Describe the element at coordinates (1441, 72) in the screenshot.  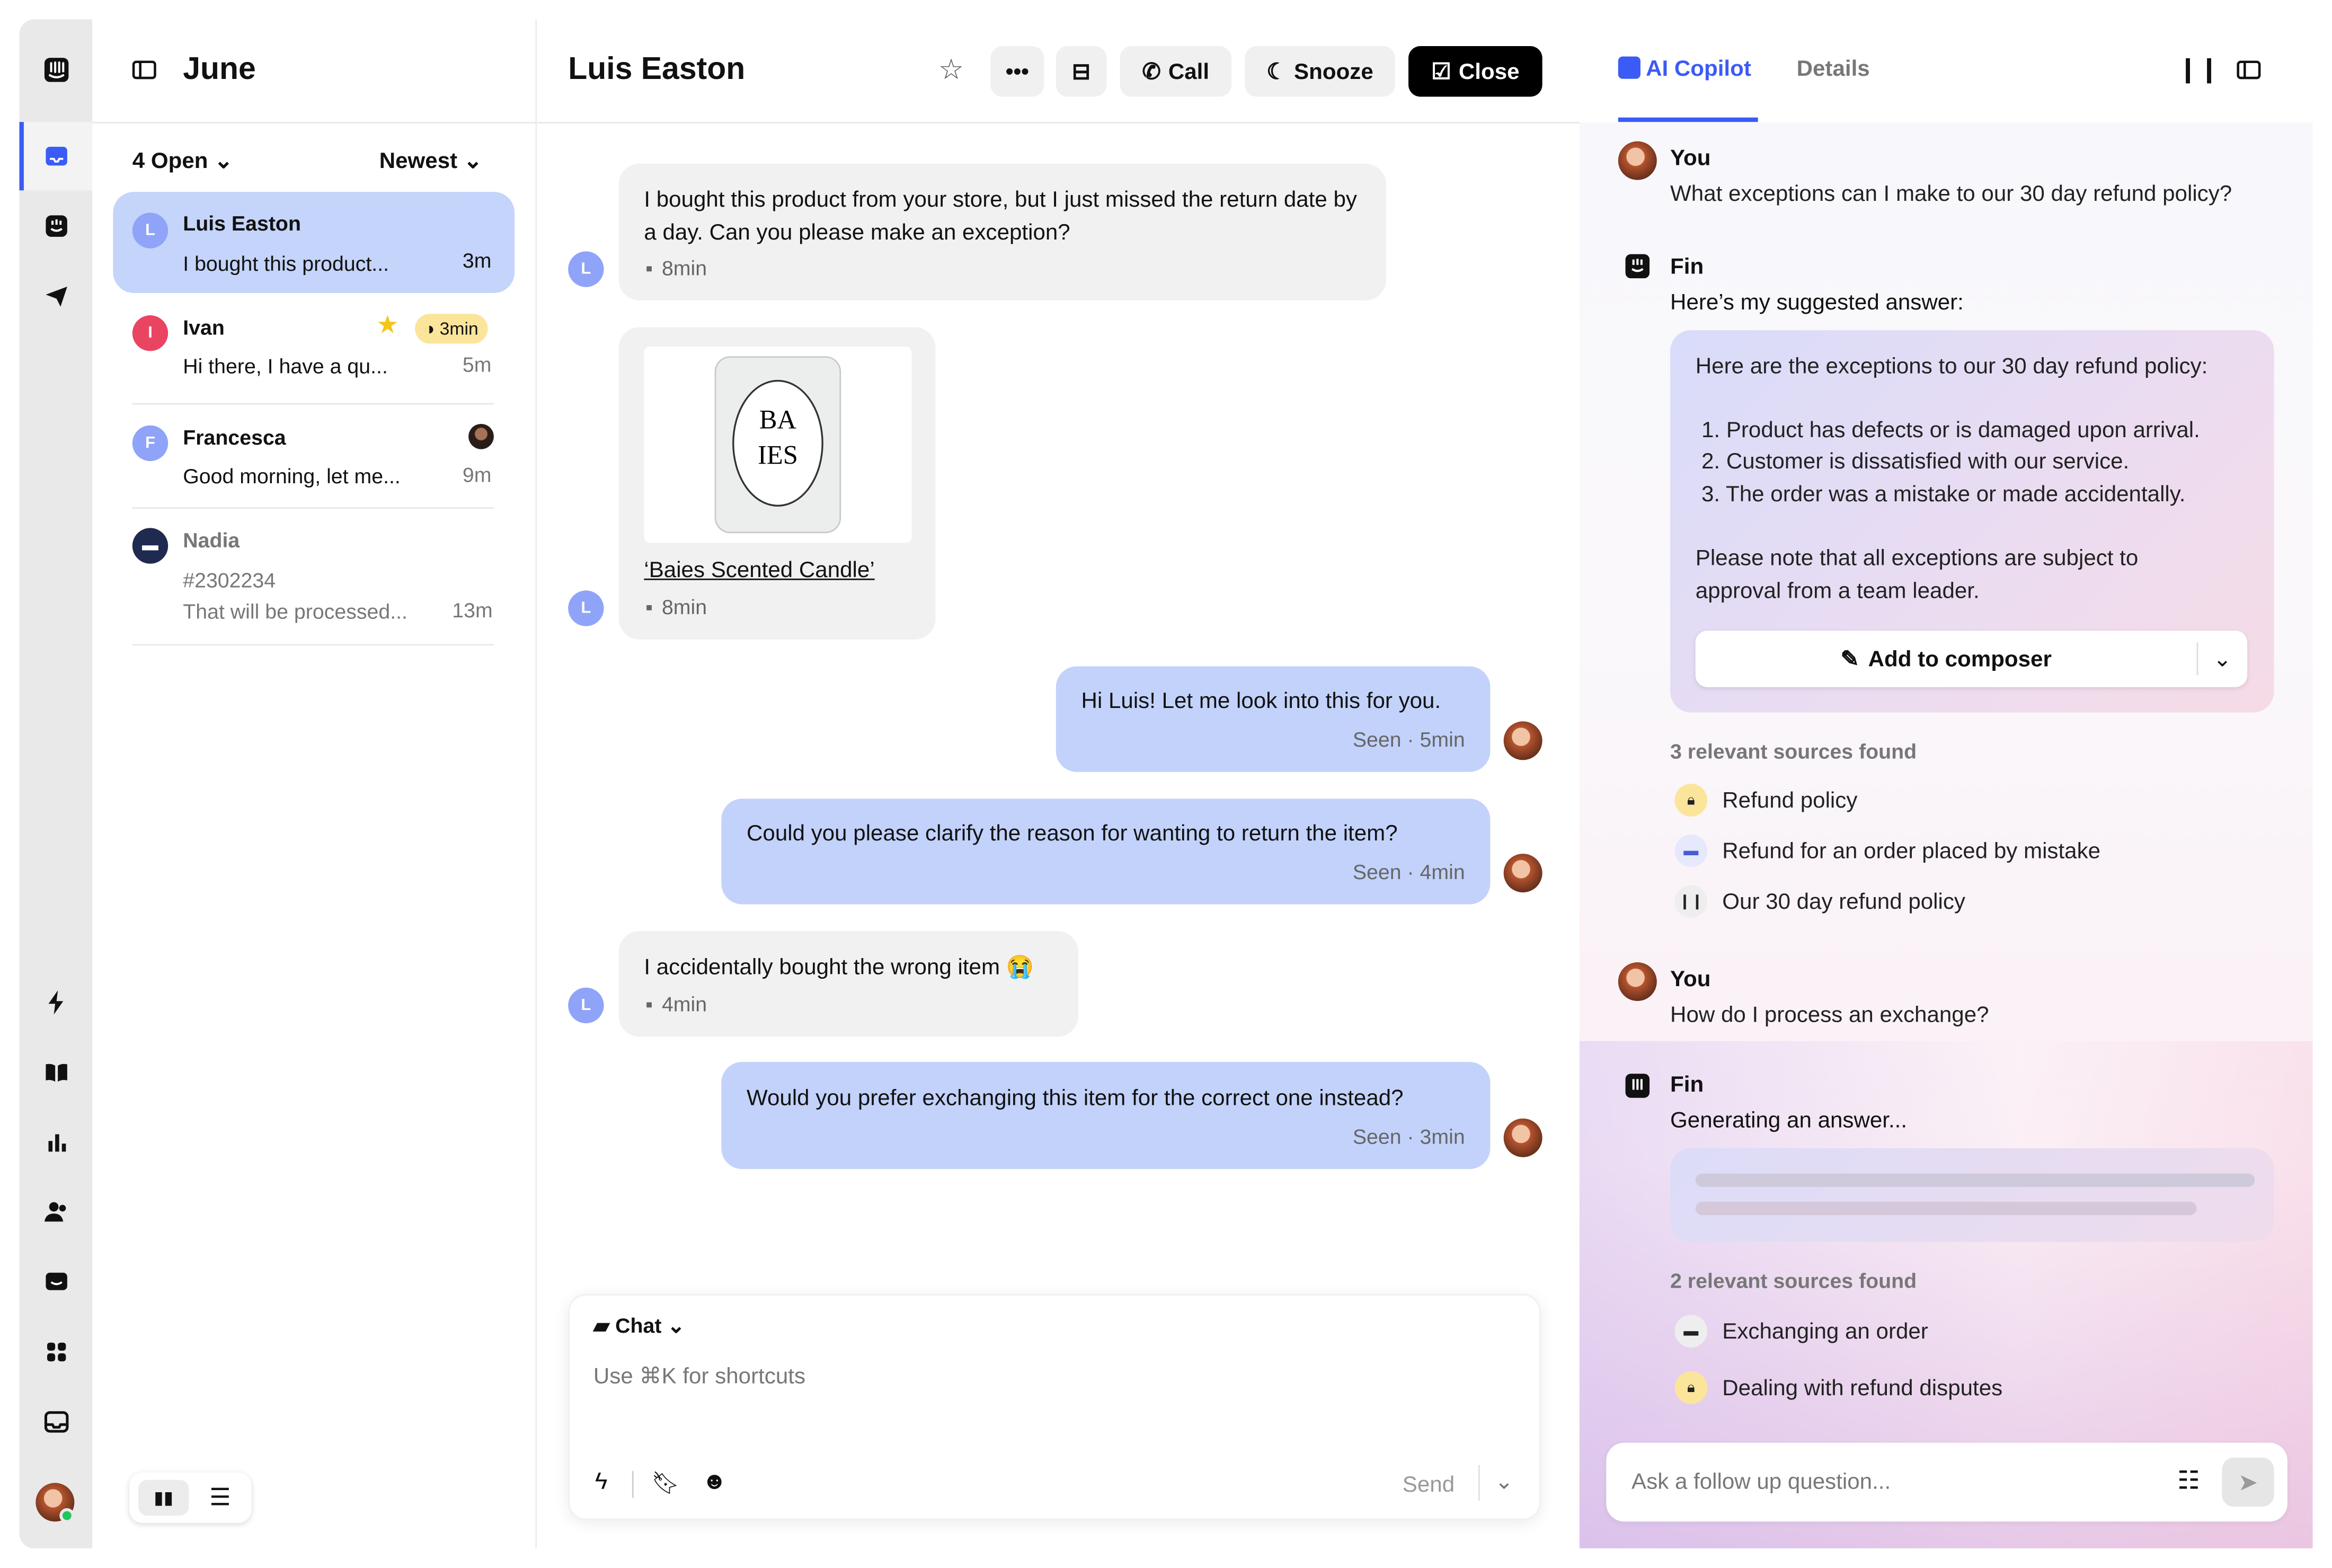
I see `close-check-icon: ☑` at that location.